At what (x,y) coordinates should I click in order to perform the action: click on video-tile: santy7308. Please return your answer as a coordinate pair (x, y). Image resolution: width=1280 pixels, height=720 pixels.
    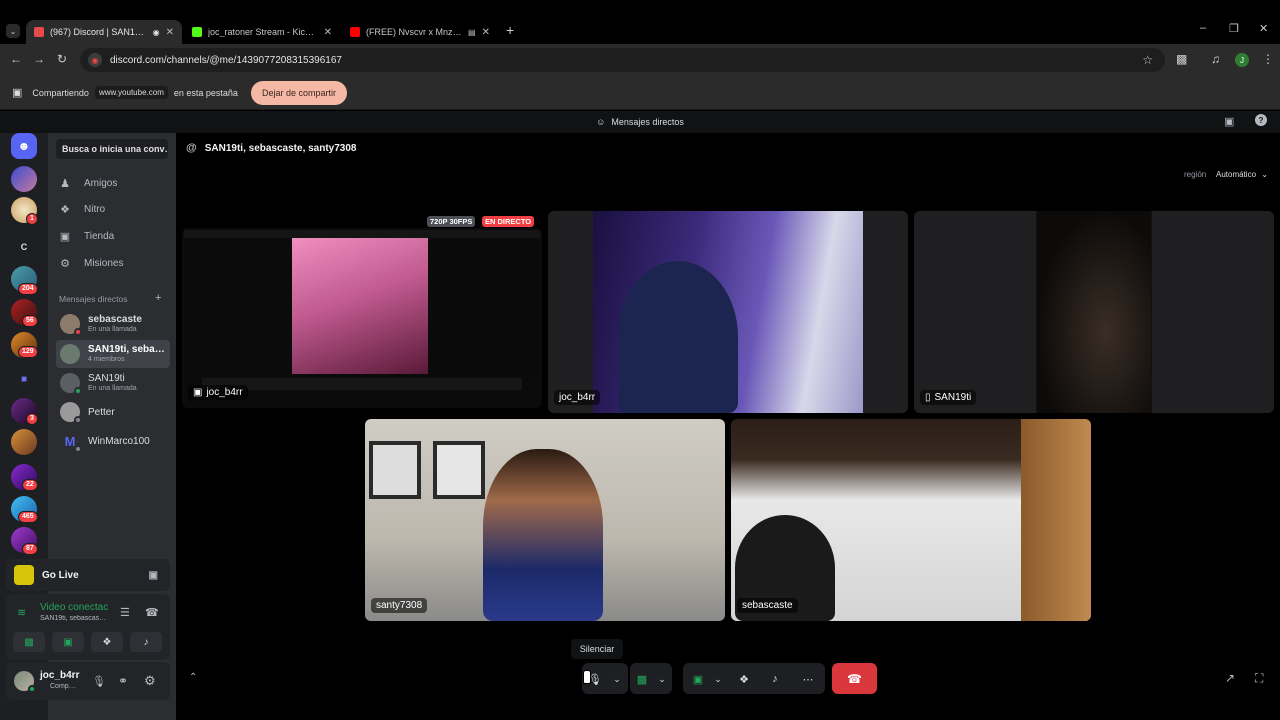
    Looking at the image, I should click on (545, 520).